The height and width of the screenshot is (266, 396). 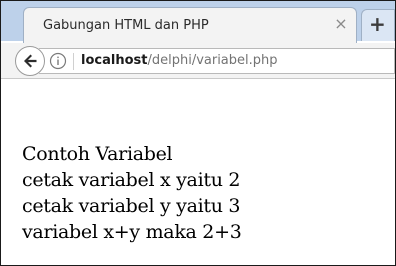 I want to click on plus-icon: +, so click(x=377, y=24).